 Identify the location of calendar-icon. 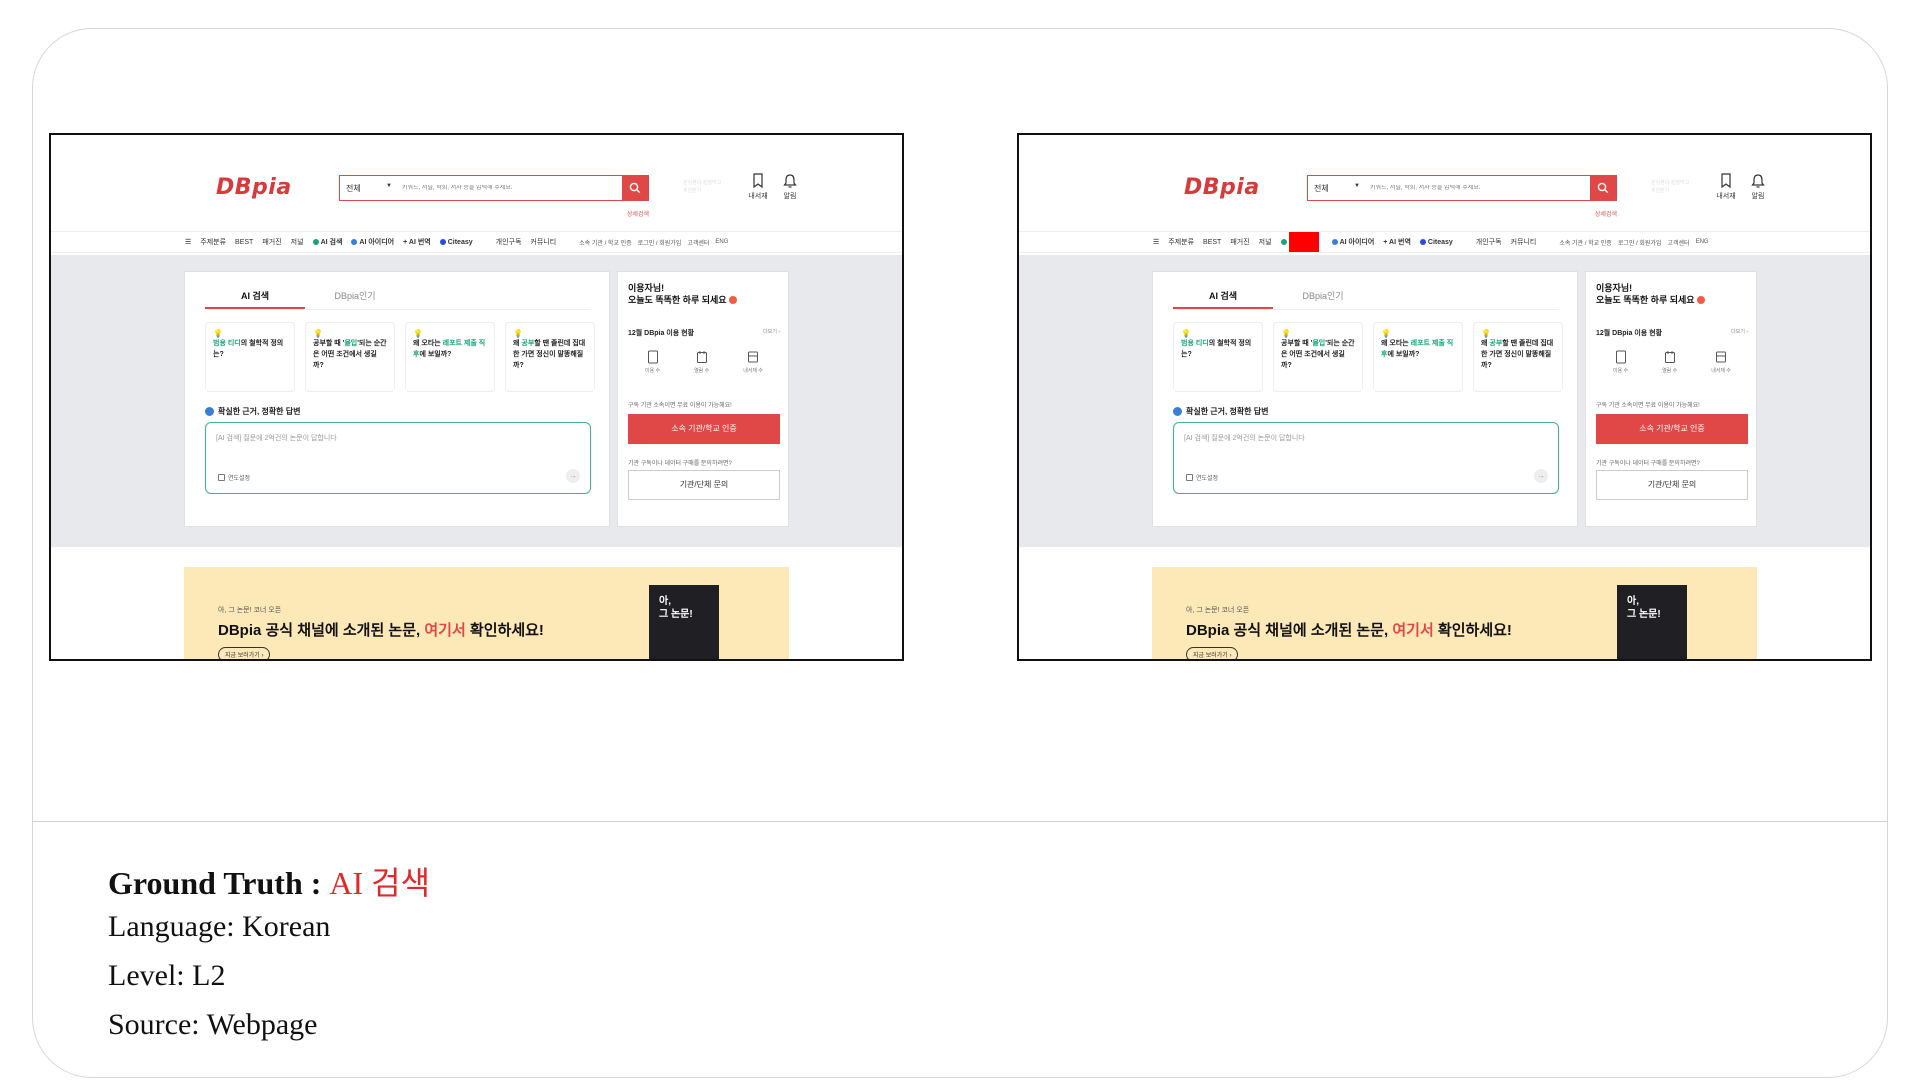
(1669, 357).